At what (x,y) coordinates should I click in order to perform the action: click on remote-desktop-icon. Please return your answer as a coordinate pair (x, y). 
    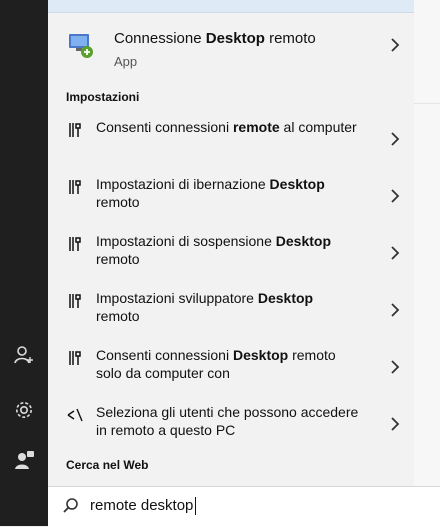
    Looking at the image, I should click on (81, 45).